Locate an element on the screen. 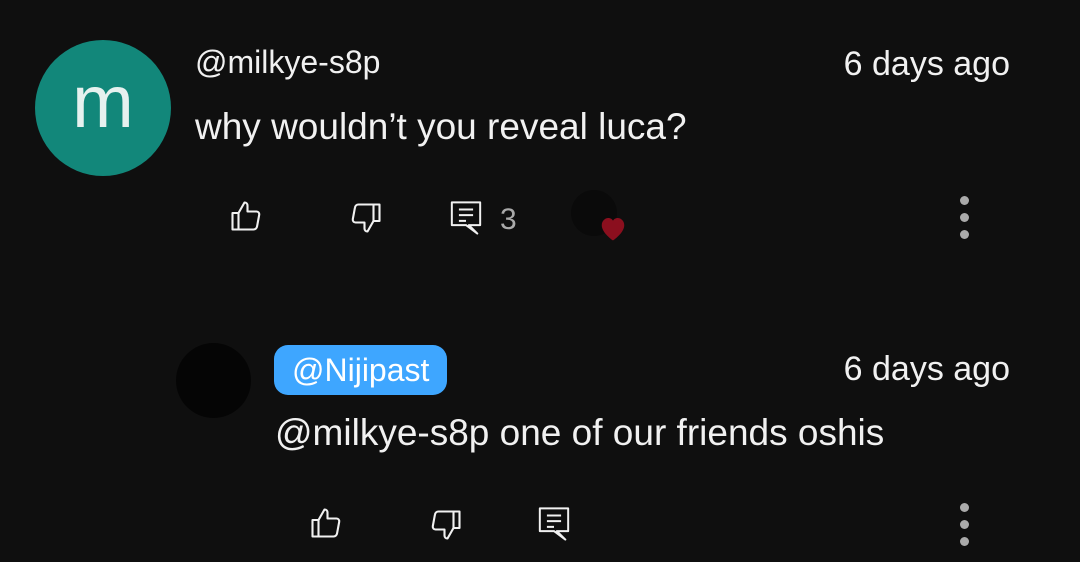  reply-button is located at coordinates (466, 218).